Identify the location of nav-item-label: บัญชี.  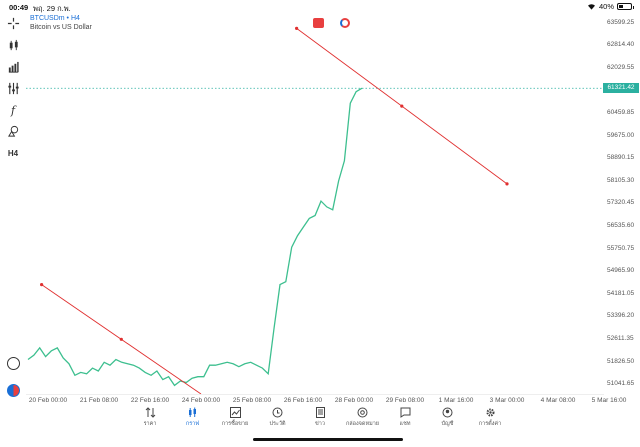
(447, 424).